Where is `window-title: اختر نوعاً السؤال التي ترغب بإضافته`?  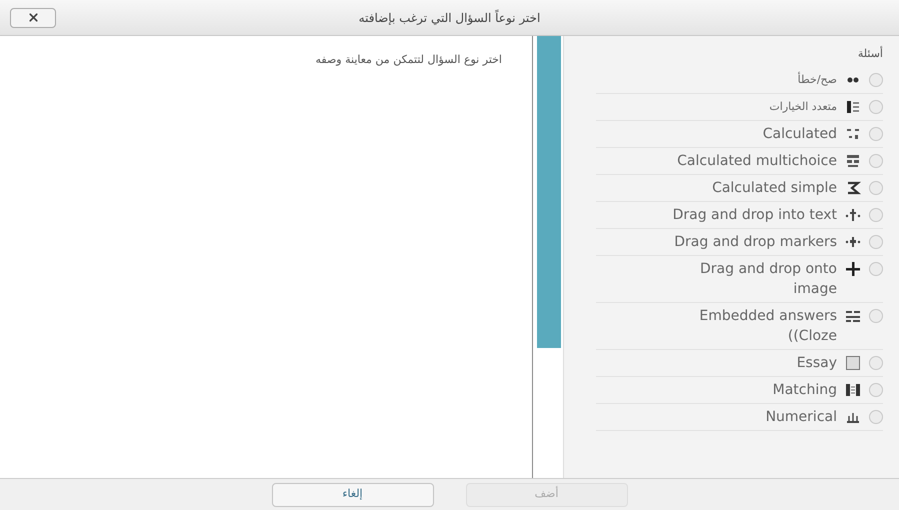
window-title: اختر نوعاً السؤال التي ترغب بإضافته is located at coordinates (449, 17).